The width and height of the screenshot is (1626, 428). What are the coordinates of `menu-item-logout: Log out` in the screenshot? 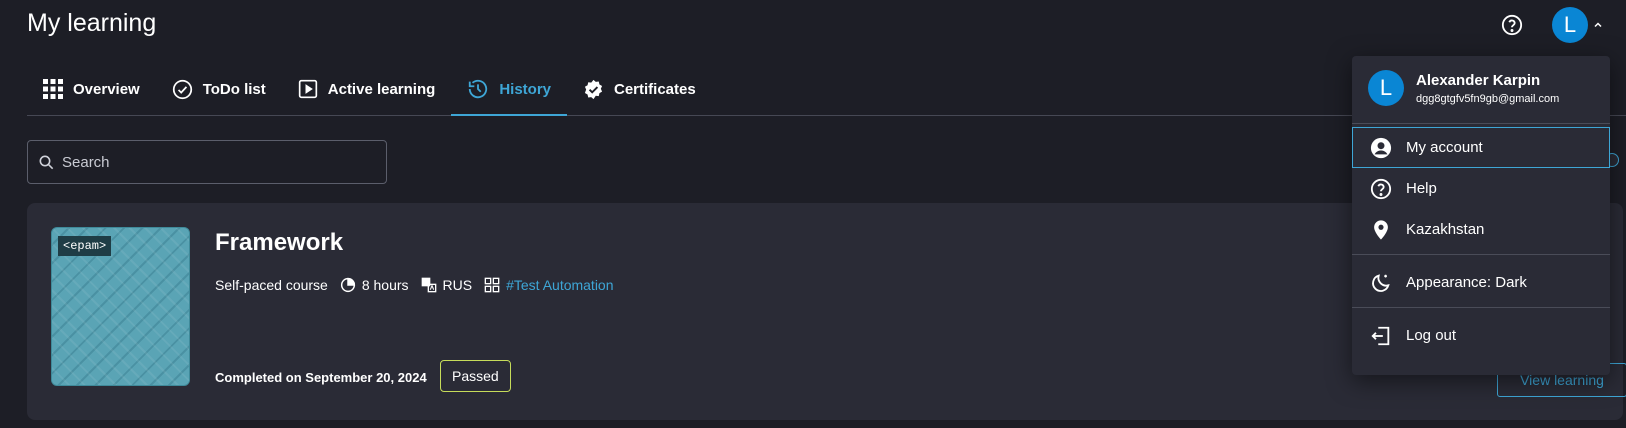 It's located at (1481, 335).